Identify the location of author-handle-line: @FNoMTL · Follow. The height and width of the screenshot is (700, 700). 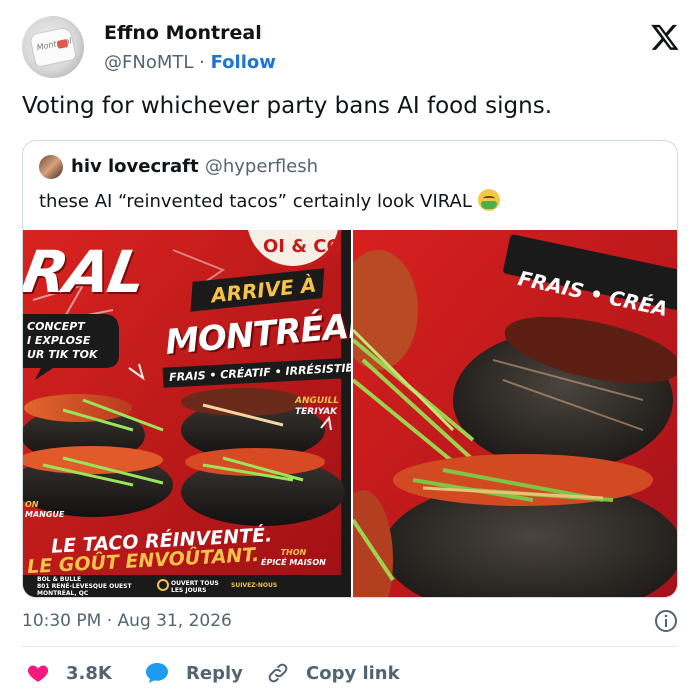
(190, 62).